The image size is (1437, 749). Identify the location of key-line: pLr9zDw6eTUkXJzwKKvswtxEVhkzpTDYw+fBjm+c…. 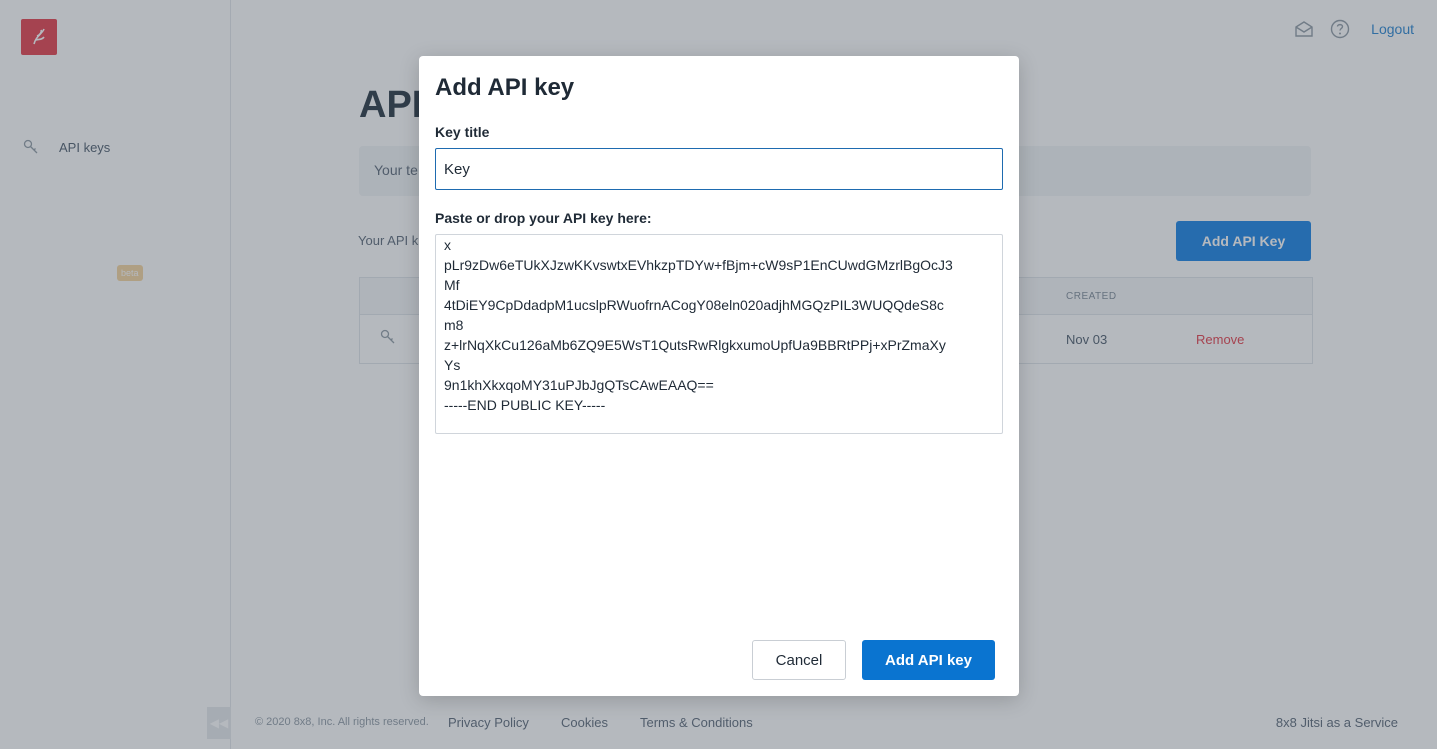
(698, 265).